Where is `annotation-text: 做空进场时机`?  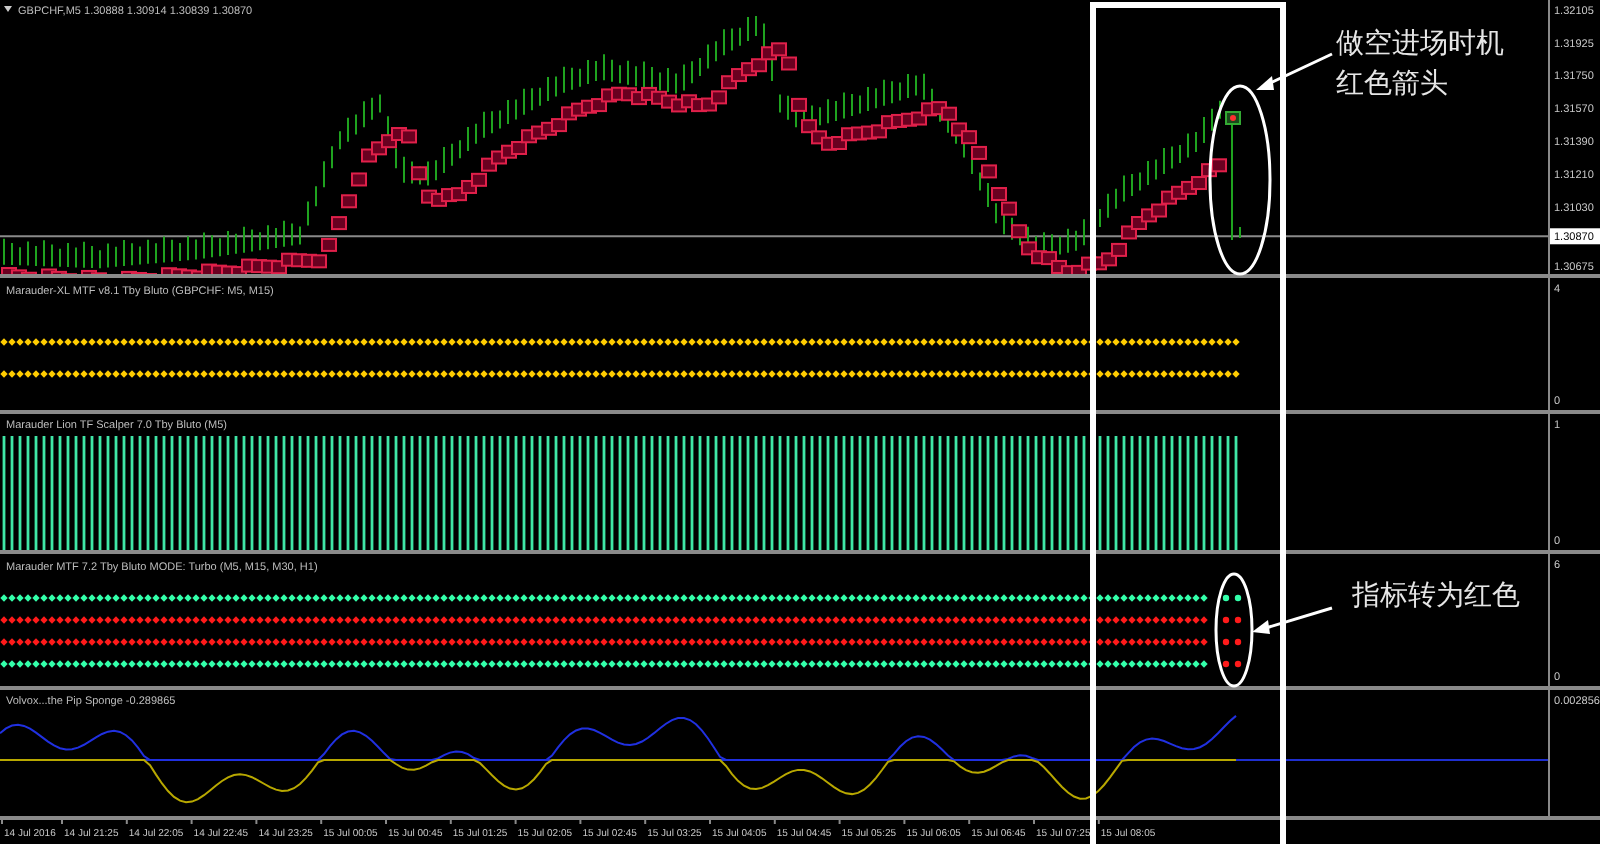
annotation-text: 做空进场时机 is located at coordinates (1420, 45).